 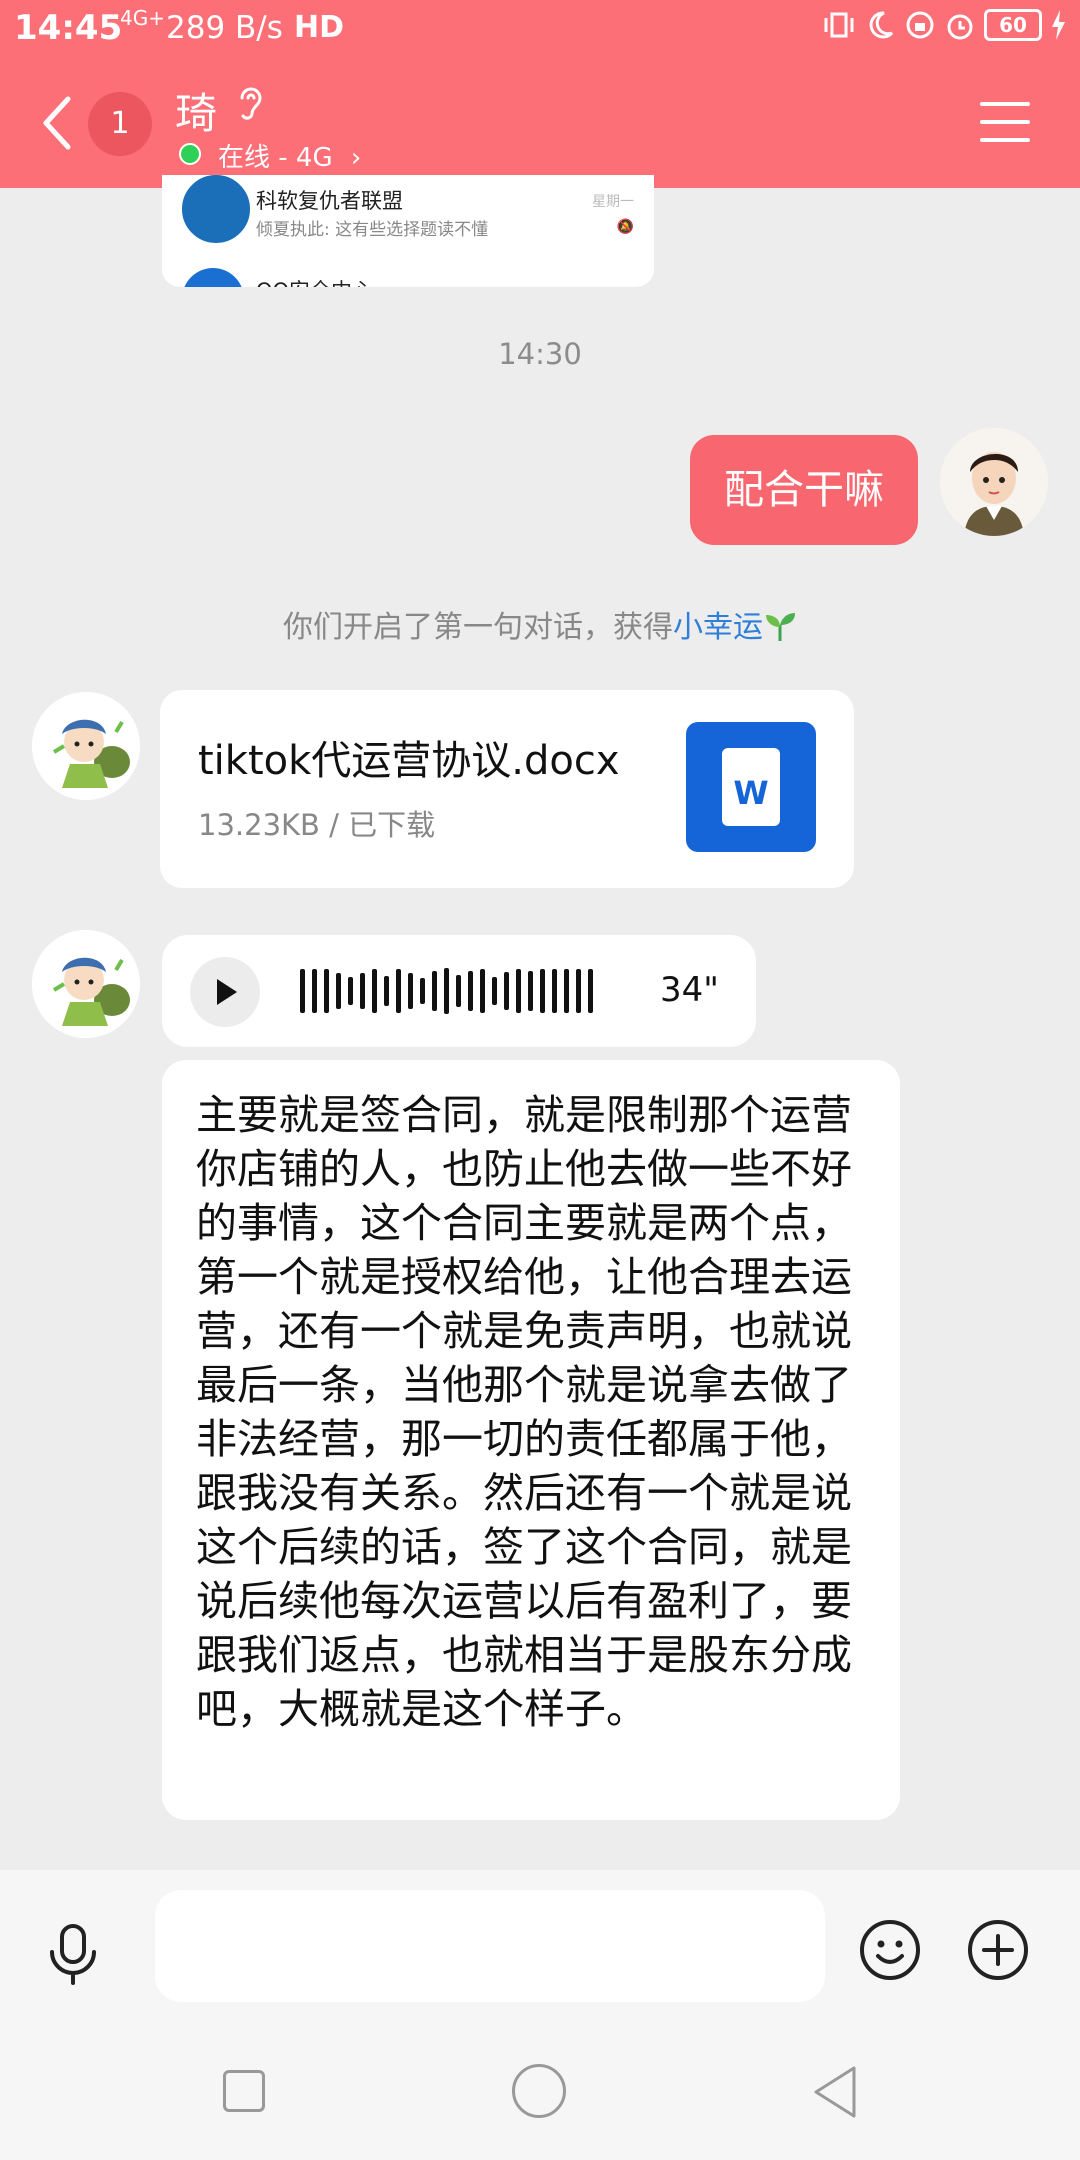 What do you see at coordinates (329, 201) in the screenshot?
I see `shared-card-title: 科软复仇者联盟` at bounding box center [329, 201].